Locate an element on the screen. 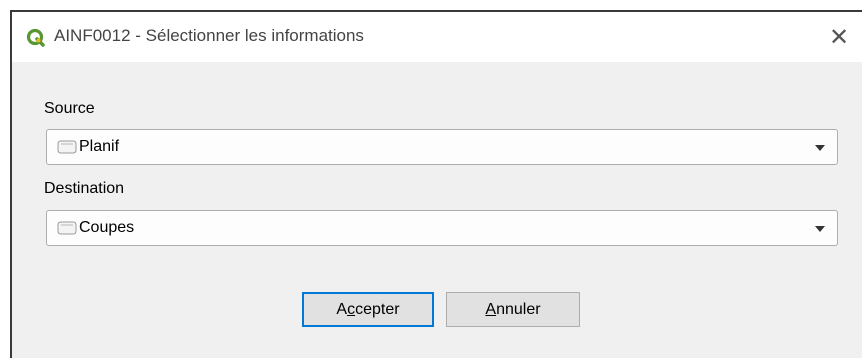 Image resolution: width=862 pixels, height=358 pixels. close-icon: ✕ is located at coordinates (839, 37).